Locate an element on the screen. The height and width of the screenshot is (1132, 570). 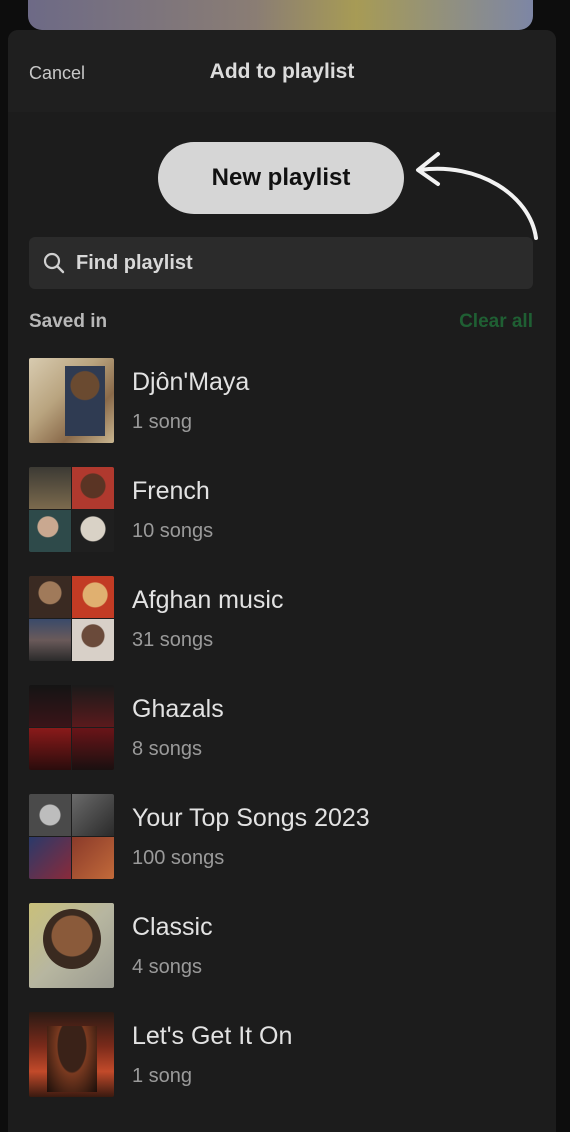
playlist-row-afghan-music: Afghan music 31 songs is located at coordinates (282, 630).